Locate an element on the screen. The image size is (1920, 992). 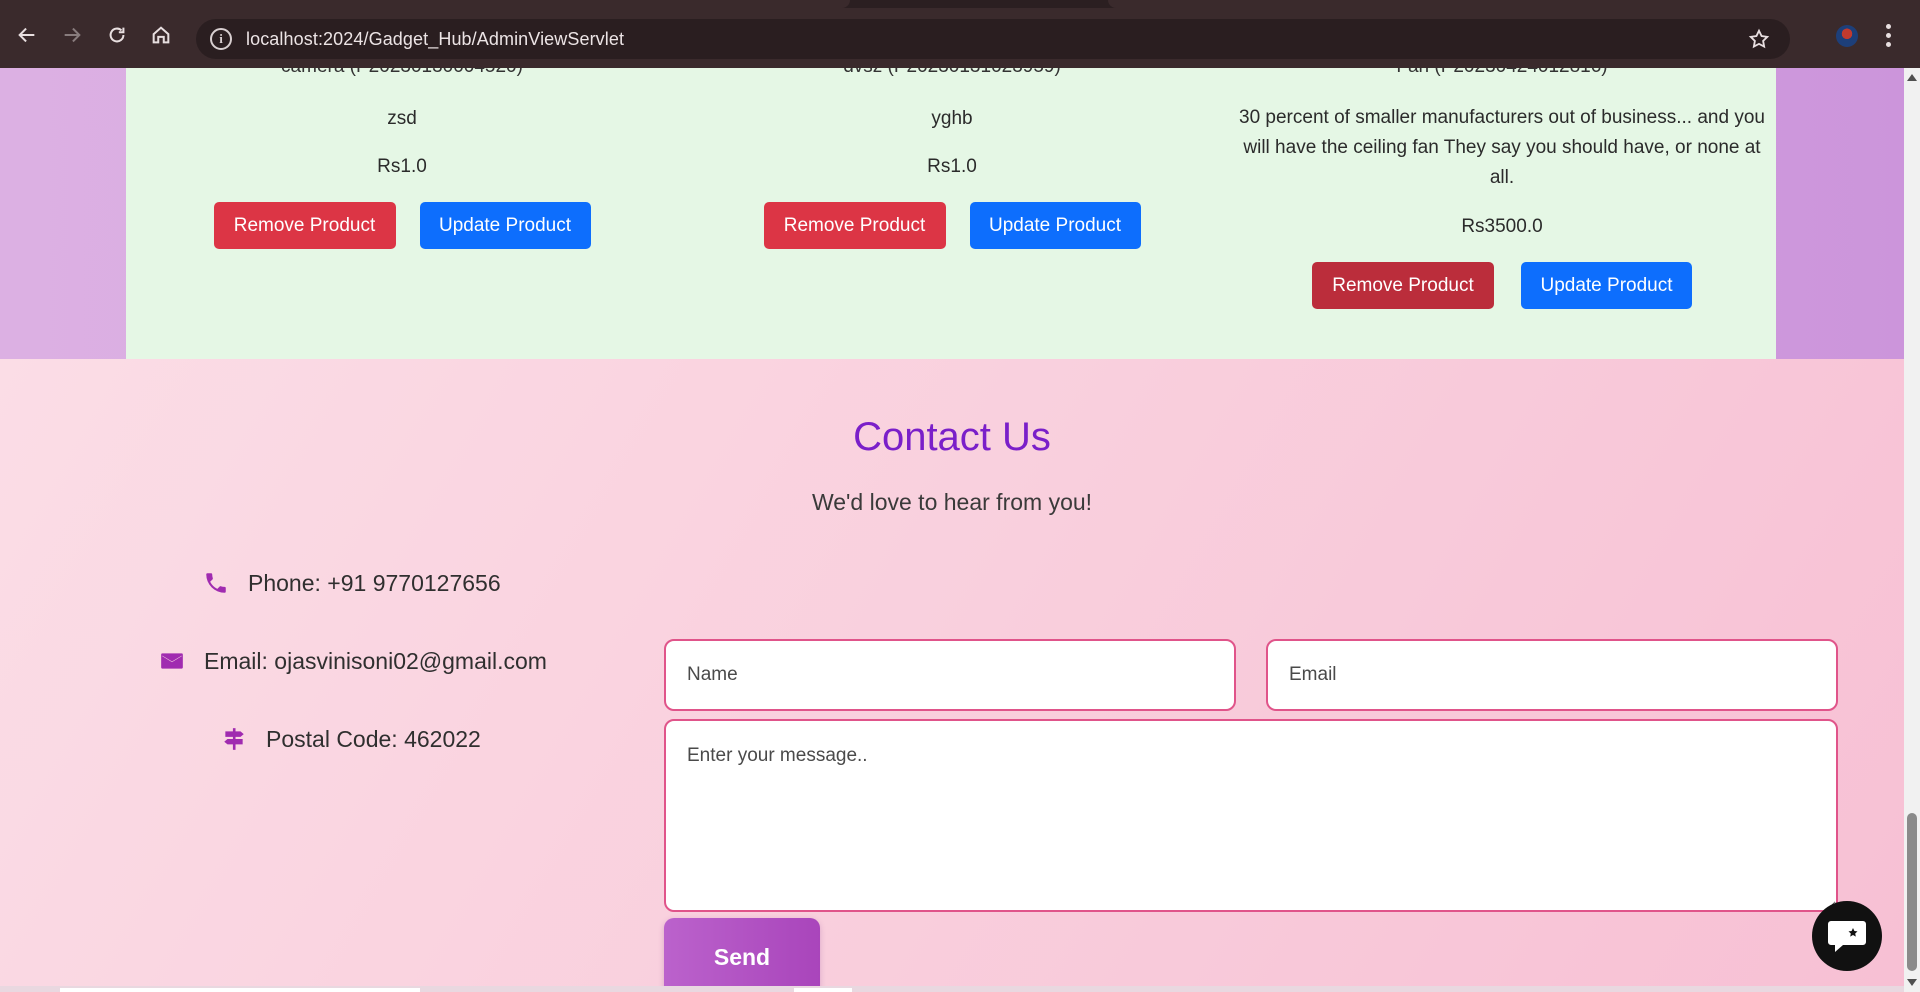
send-button: Send is located at coordinates (742, 955).